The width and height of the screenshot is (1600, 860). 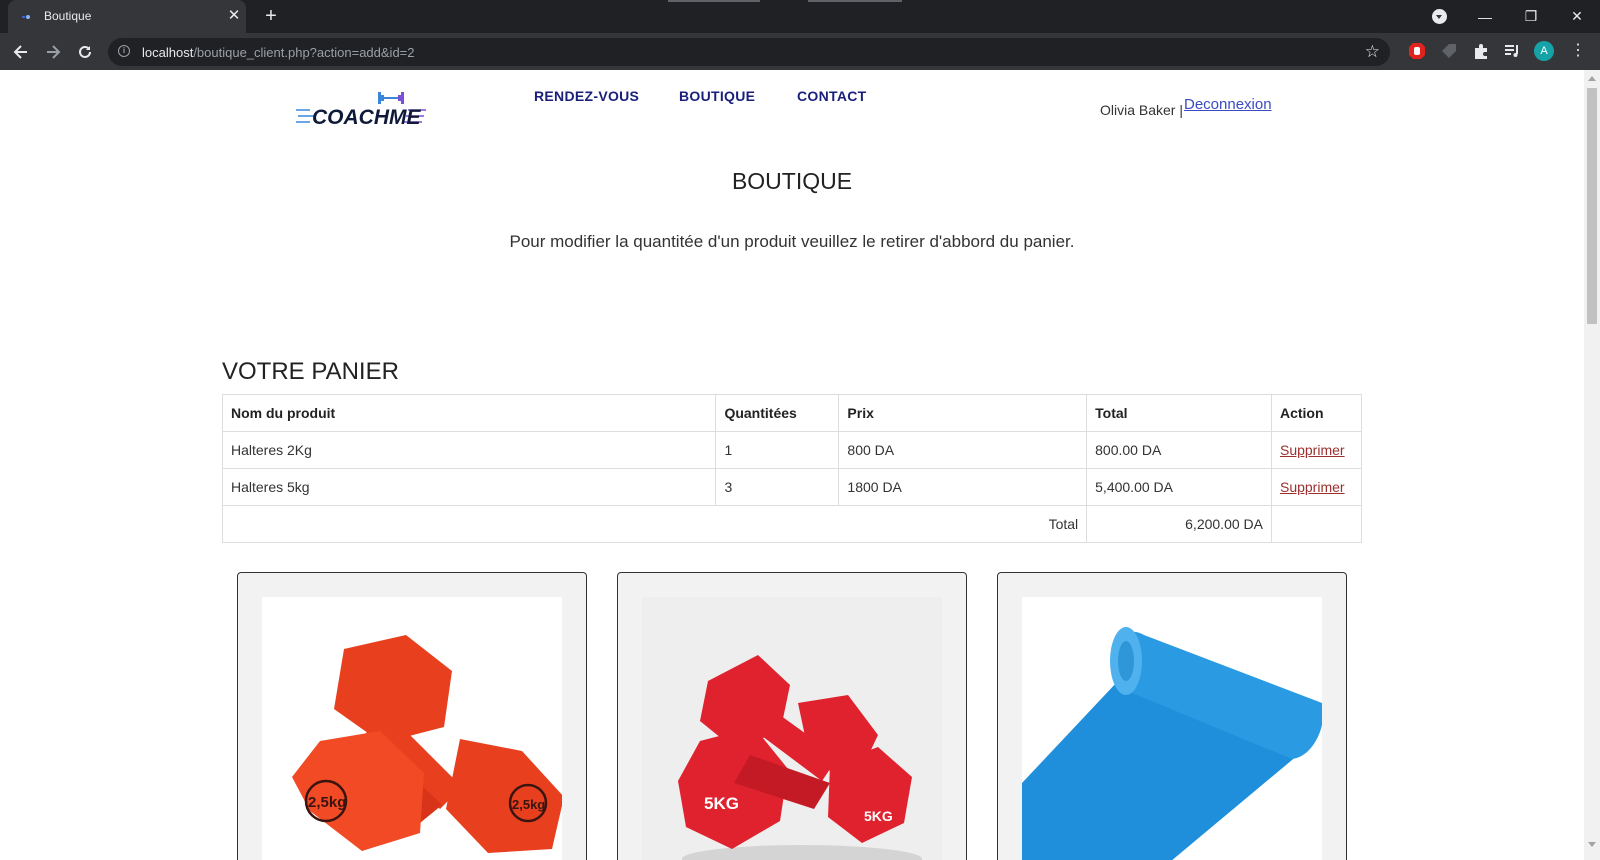 I want to click on total-value: 6,200.00 DA, so click(x=1179, y=524).